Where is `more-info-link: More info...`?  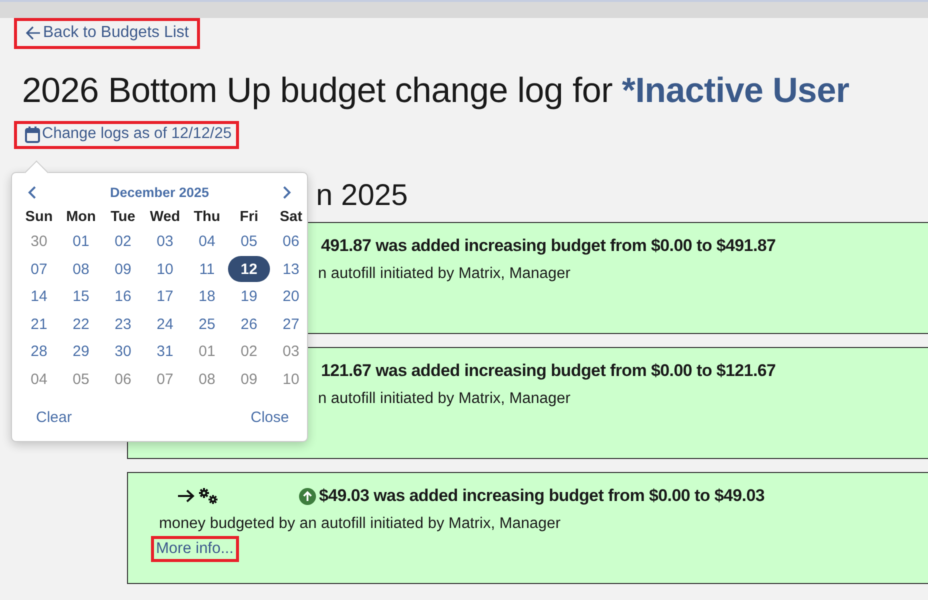
more-info-link: More info... is located at coordinates (195, 549).